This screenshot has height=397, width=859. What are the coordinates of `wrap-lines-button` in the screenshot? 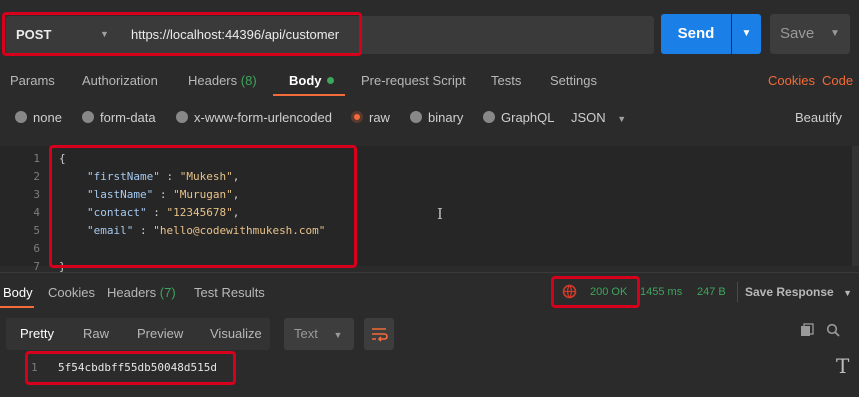 It's located at (379, 334).